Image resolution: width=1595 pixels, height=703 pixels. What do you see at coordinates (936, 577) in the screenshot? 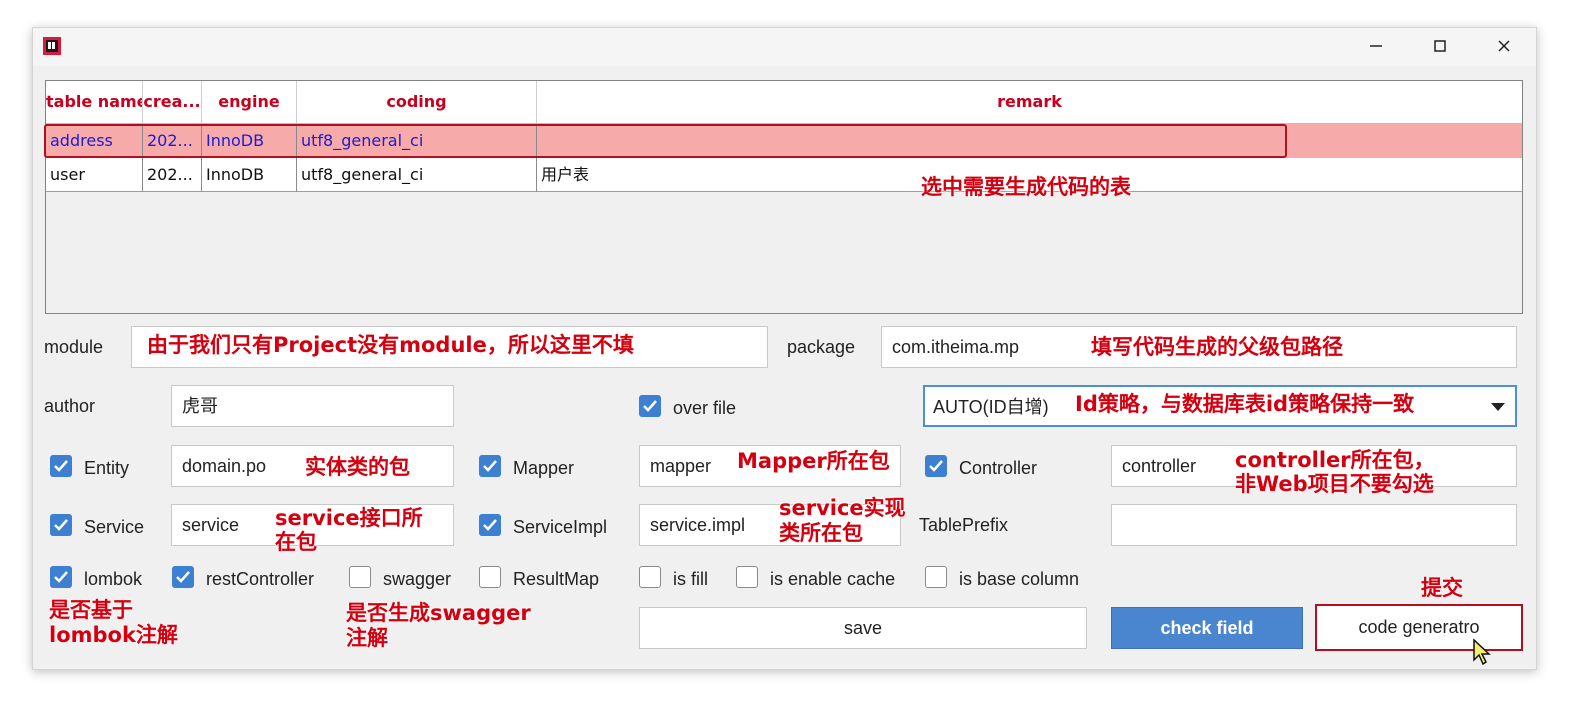
I see `base-column-checkbox` at bounding box center [936, 577].